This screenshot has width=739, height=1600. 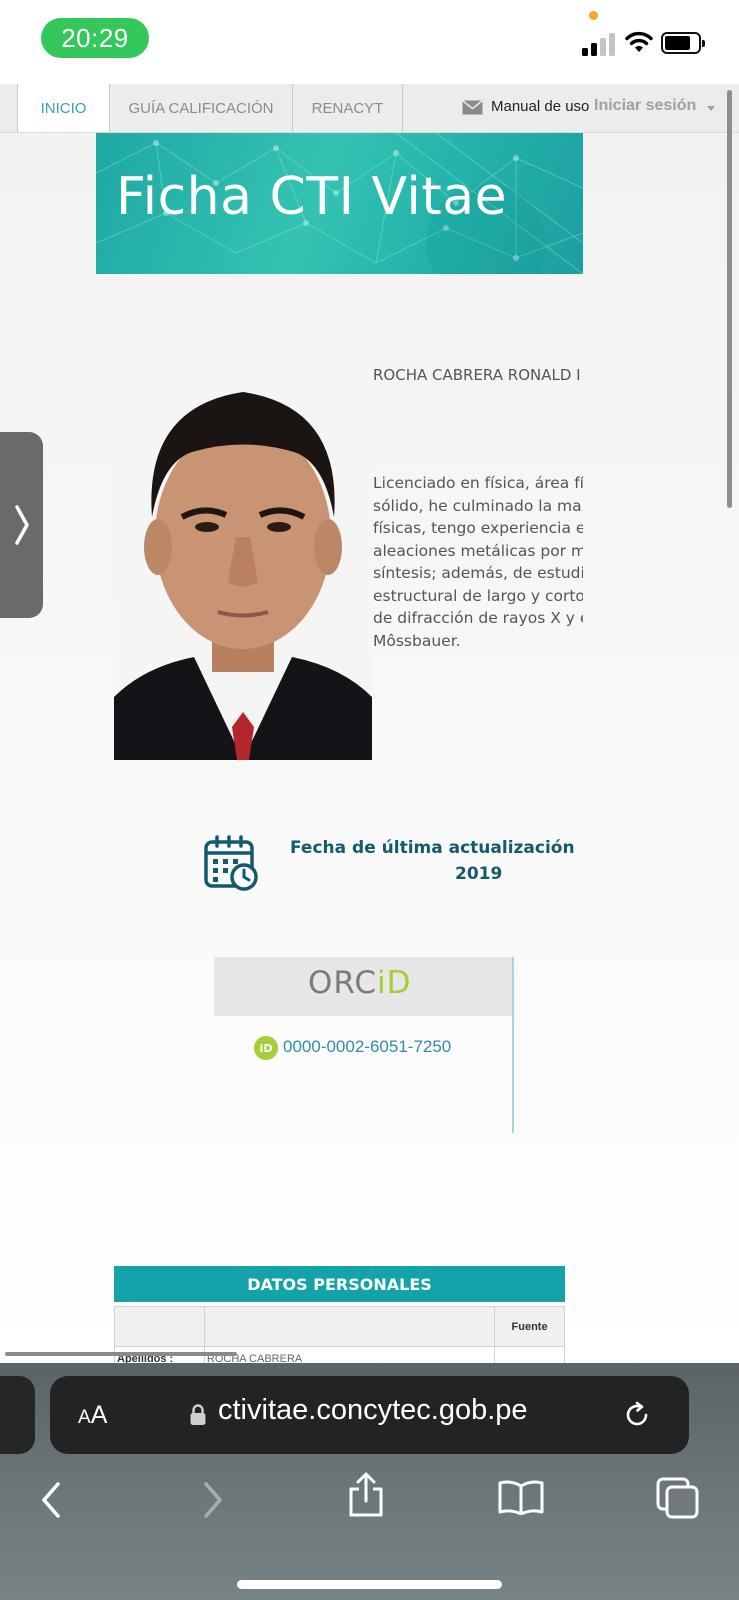 What do you see at coordinates (478, 550) in the screenshot?
I see `bio-line: aleaciones metálicas por m` at bounding box center [478, 550].